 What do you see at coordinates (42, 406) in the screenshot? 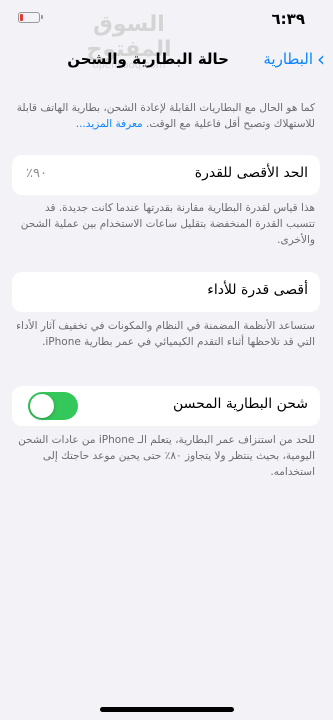
I see `toggle-knob` at bounding box center [42, 406].